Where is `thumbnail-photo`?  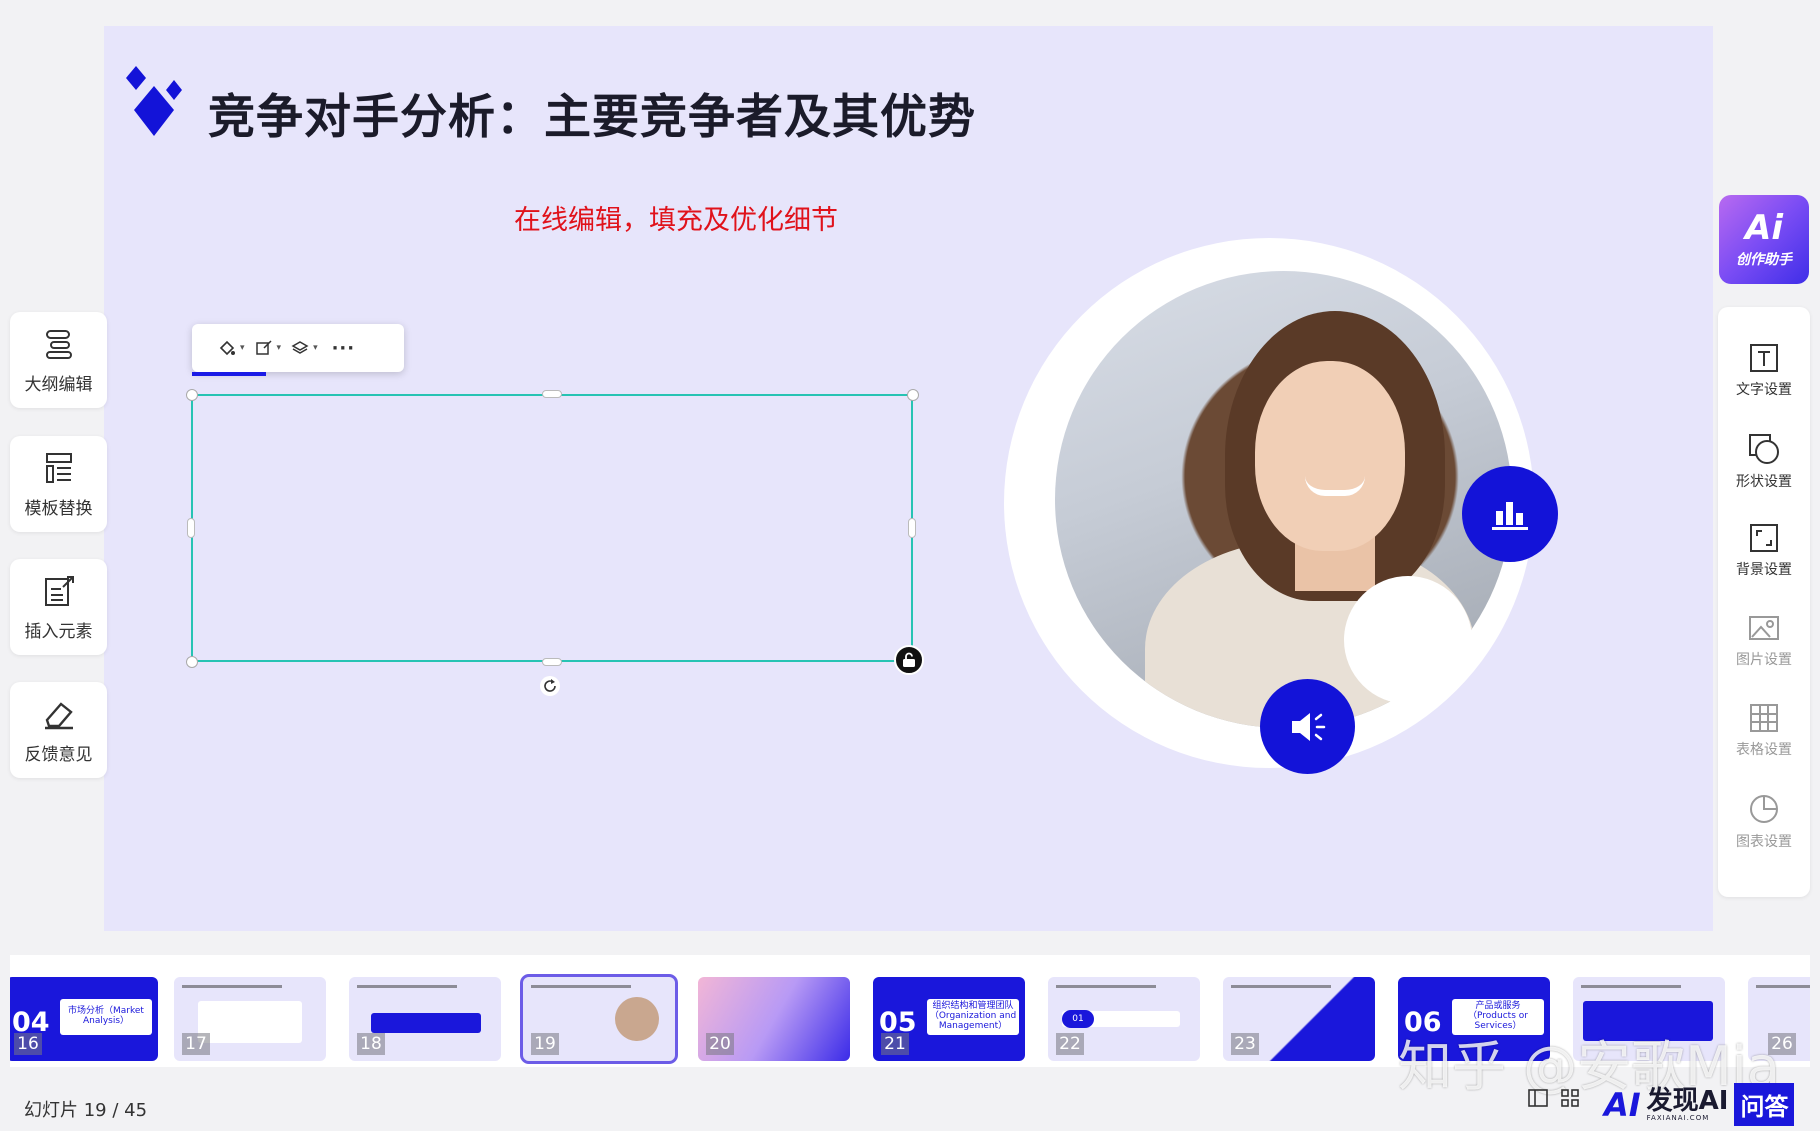
thumbnail-photo is located at coordinates (637, 1019).